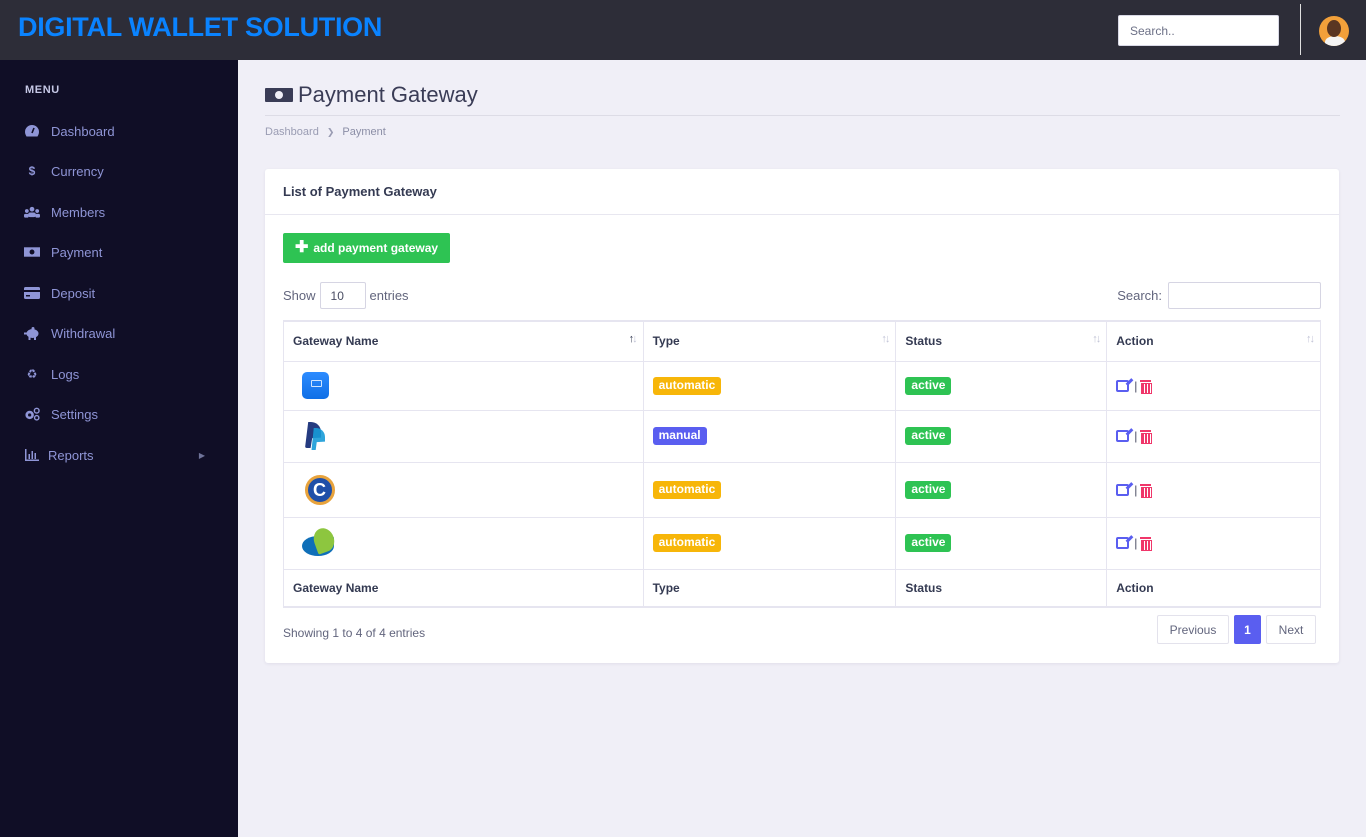  Describe the element at coordinates (1213, 341) in the screenshot. I see `column-header-action: Action ↑↓` at that location.